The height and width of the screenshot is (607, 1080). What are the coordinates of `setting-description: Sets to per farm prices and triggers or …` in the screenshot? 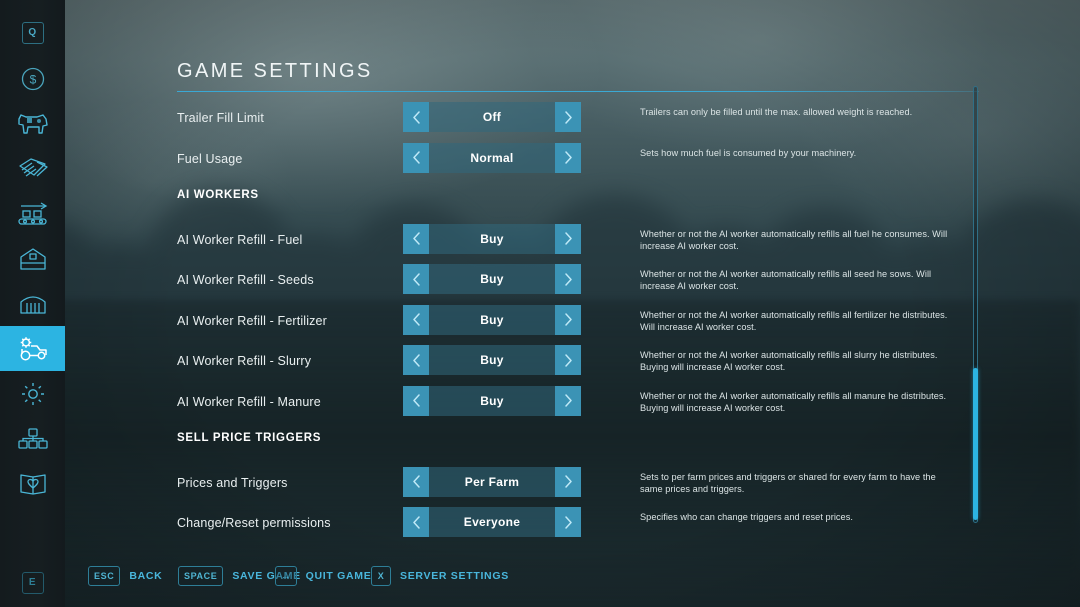 It's located at (788, 482).